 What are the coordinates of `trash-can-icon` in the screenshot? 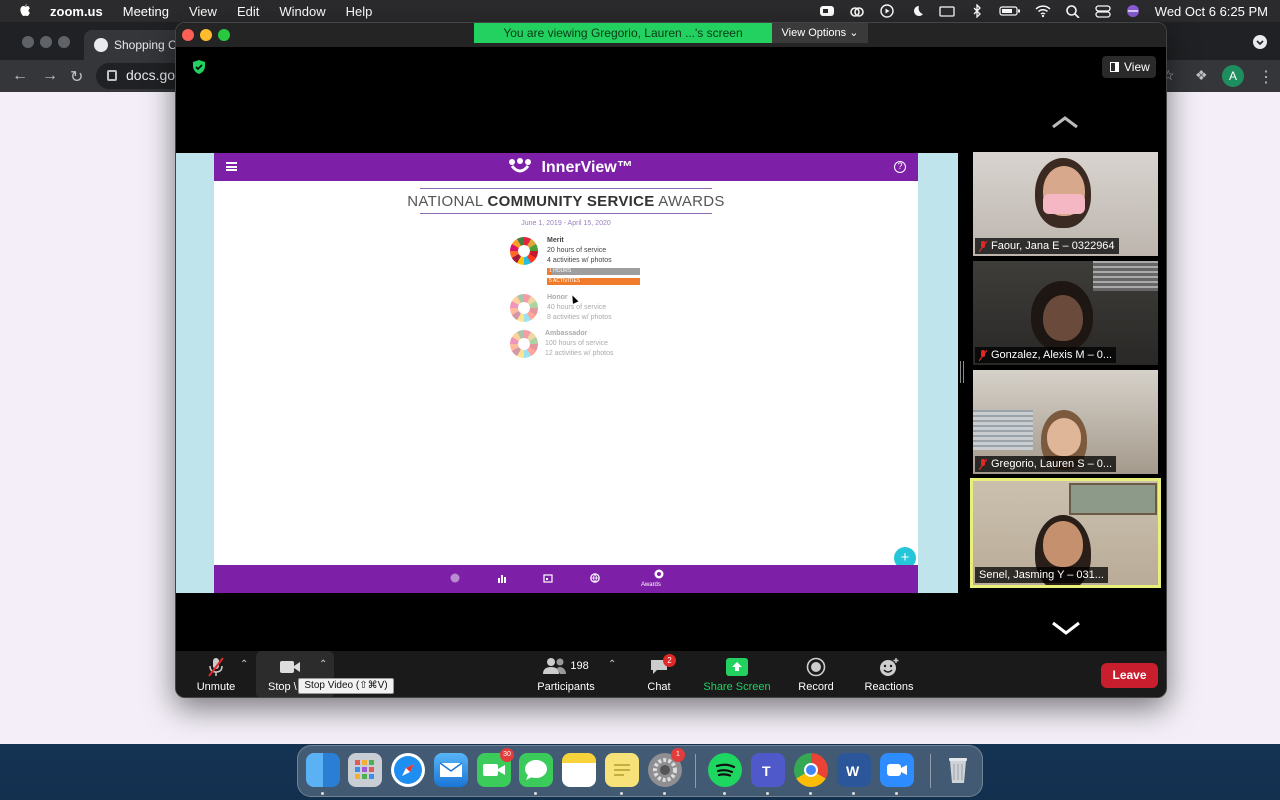 It's located at (958, 770).